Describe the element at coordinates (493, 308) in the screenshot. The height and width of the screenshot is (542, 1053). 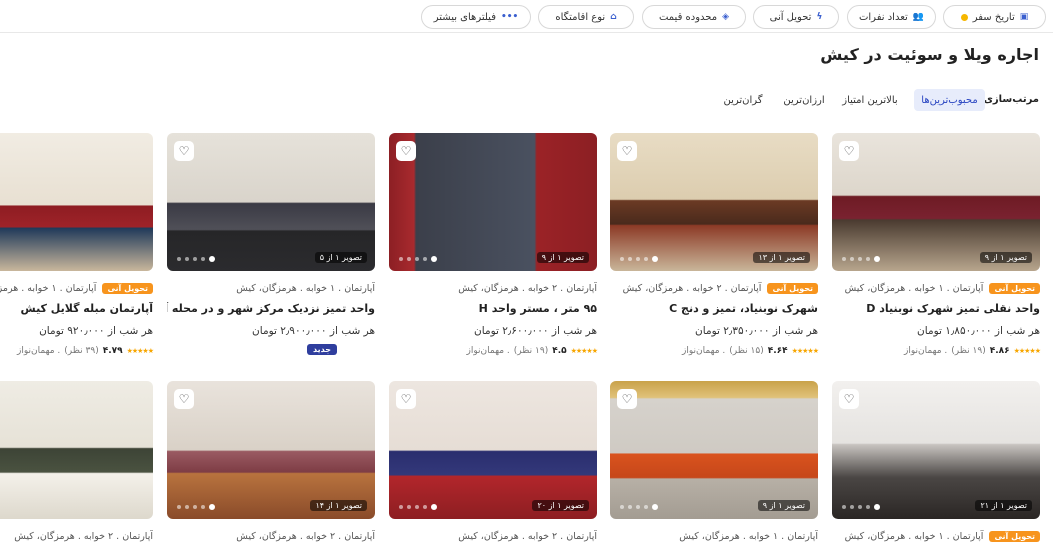
I see `listing-name: ۹۵ متر ، مستر واحد H` at that location.